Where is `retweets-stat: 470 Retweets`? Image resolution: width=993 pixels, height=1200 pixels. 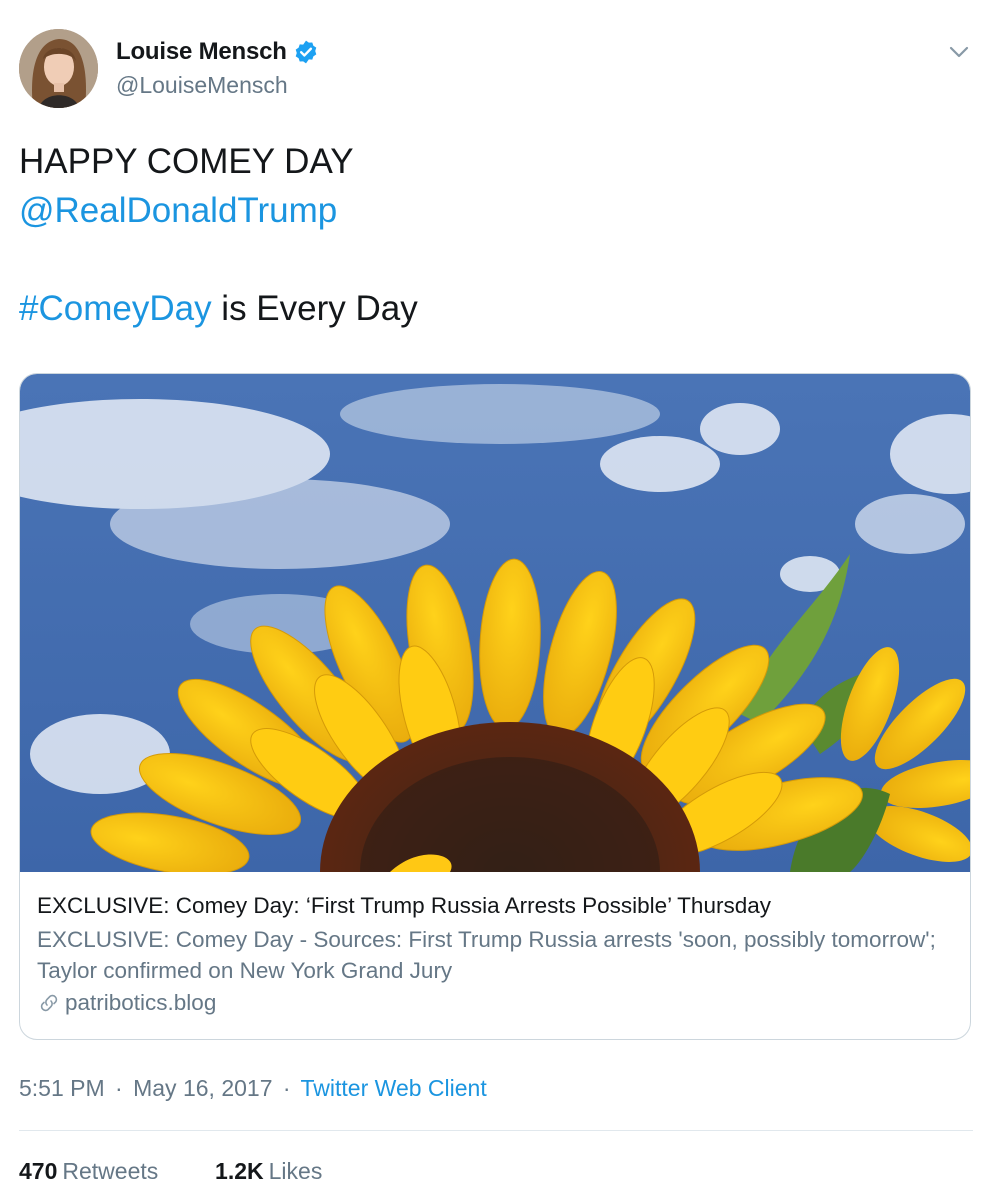
retweets-stat: 470 Retweets is located at coordinates (92, 1171).